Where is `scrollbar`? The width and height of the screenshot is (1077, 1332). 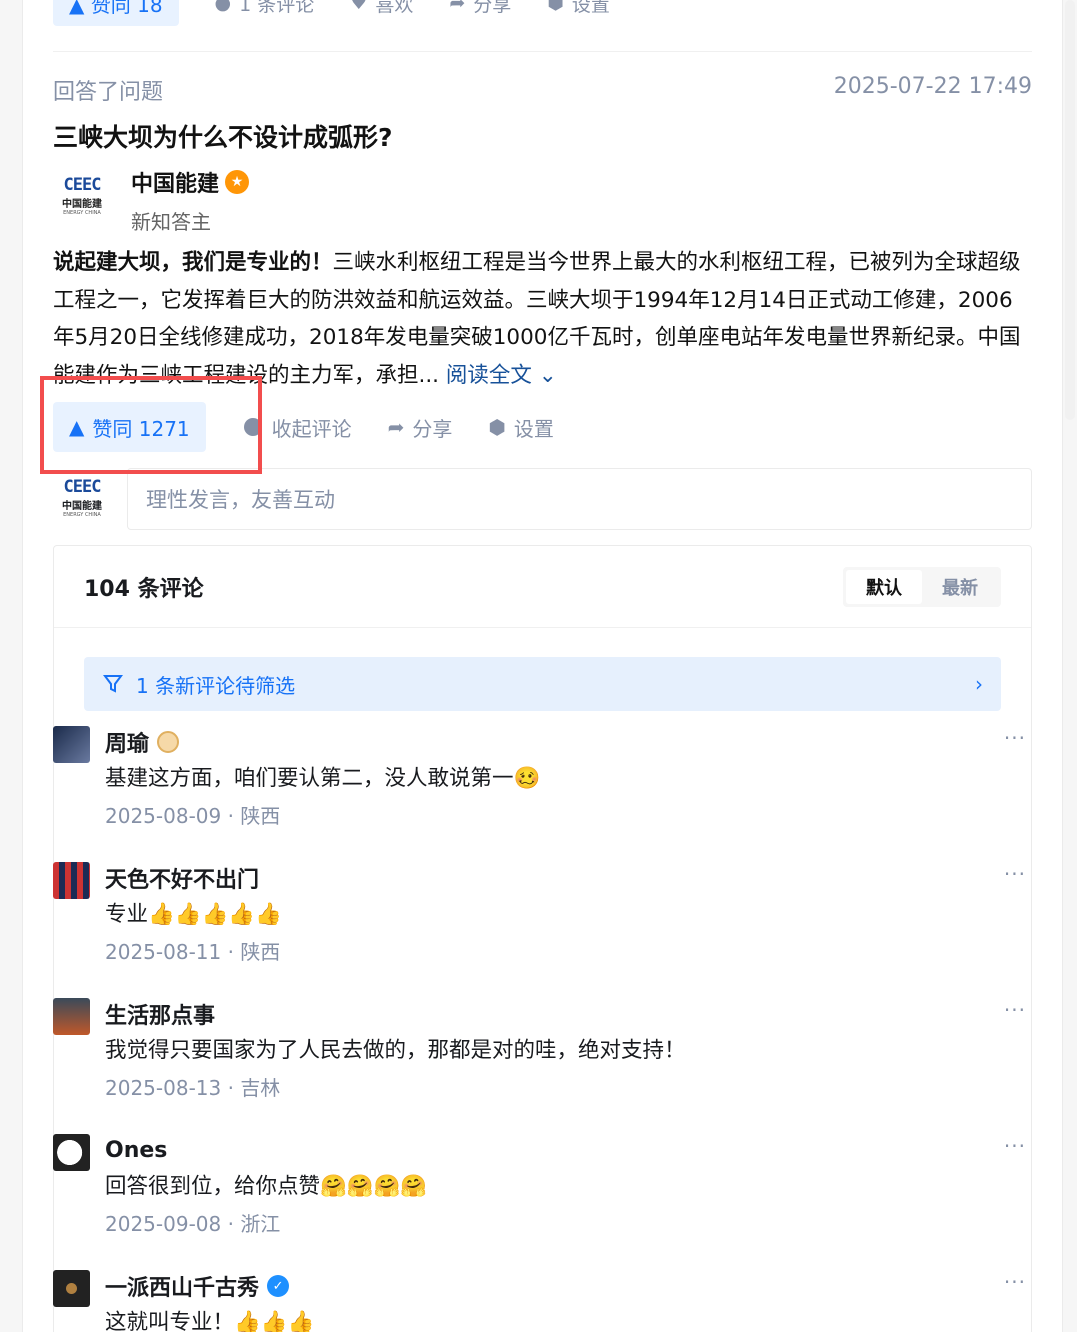 scrollbar is located at coordinates (1070, 666).